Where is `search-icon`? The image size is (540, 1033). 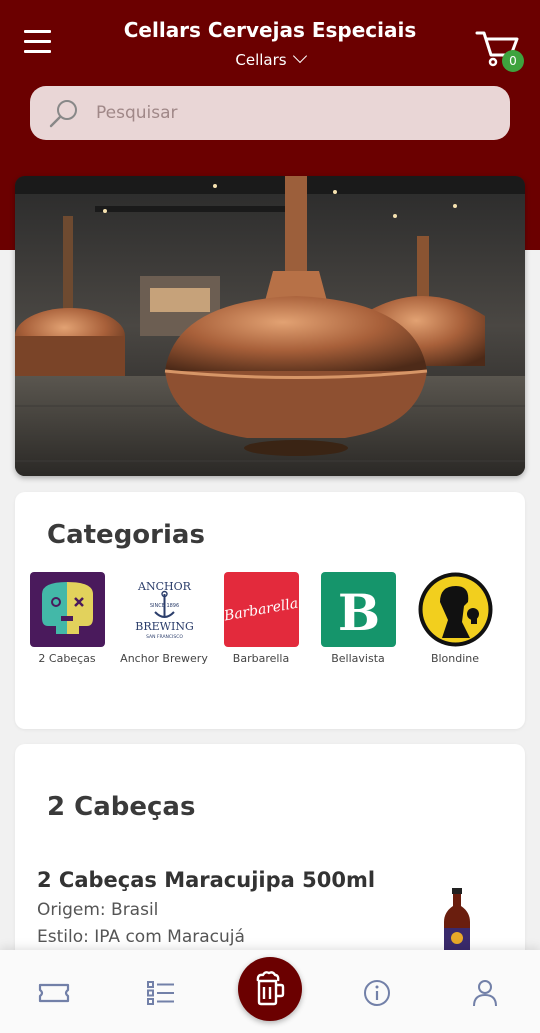 search-icon is located at coordinates (63, 114).